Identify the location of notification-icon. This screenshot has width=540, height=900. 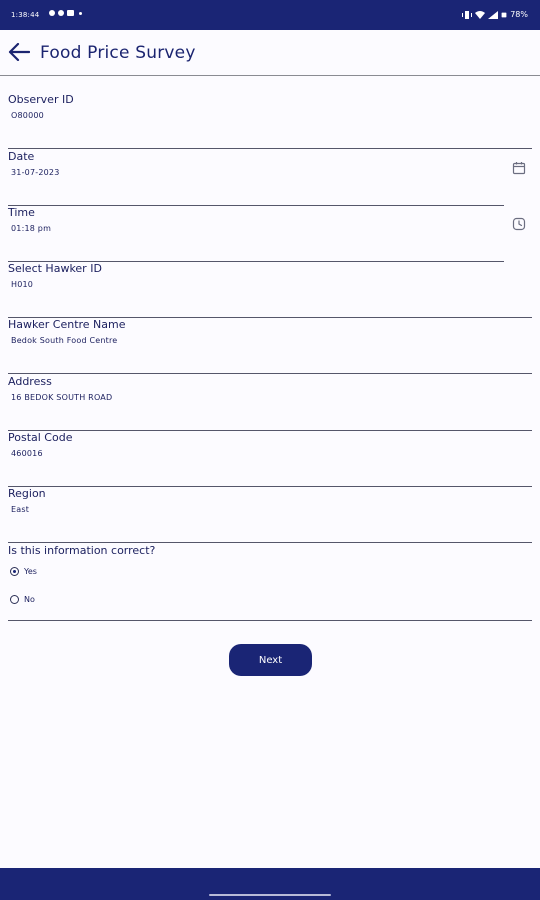
(52, 13).